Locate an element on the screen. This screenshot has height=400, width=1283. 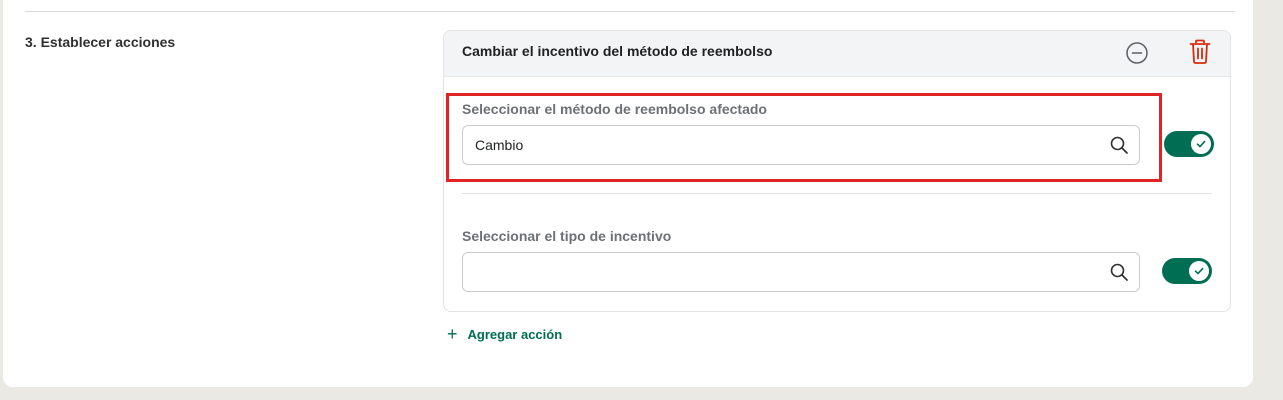
add-action-button: + Agregar acción is located at coordinates (504, 334).